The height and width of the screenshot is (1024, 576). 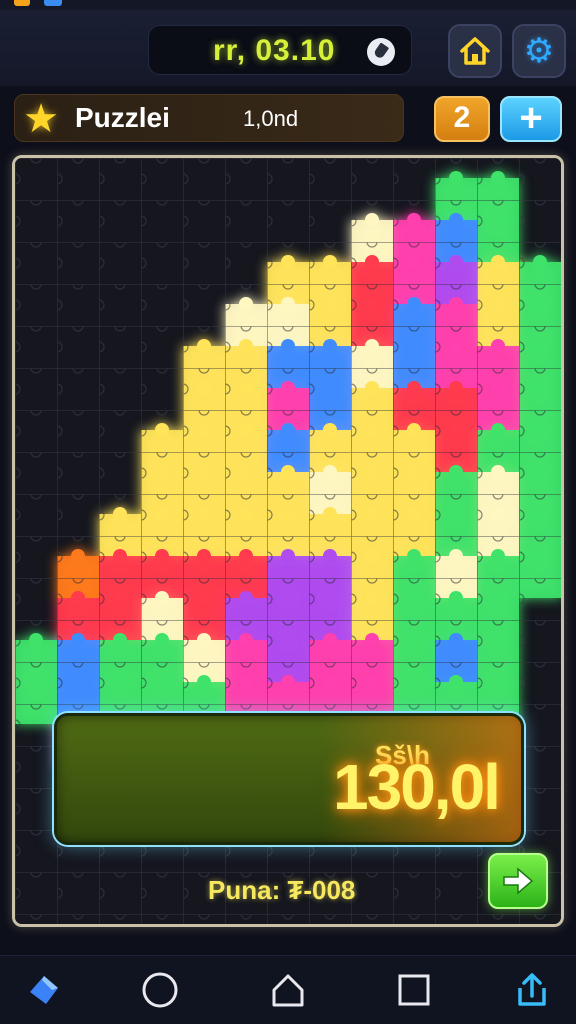 I want to click on share-icon, so click(x=532, y=990).